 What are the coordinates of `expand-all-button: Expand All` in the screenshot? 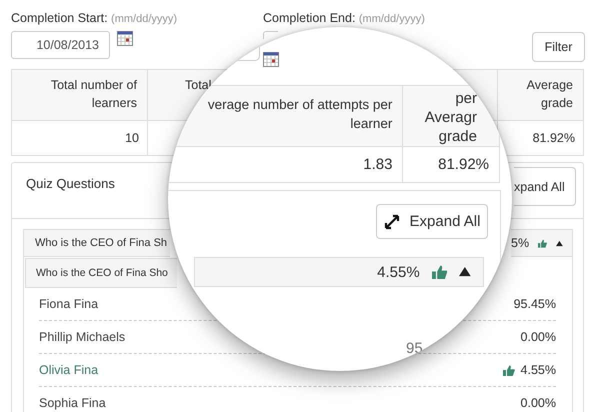 It's located at (432, 221).